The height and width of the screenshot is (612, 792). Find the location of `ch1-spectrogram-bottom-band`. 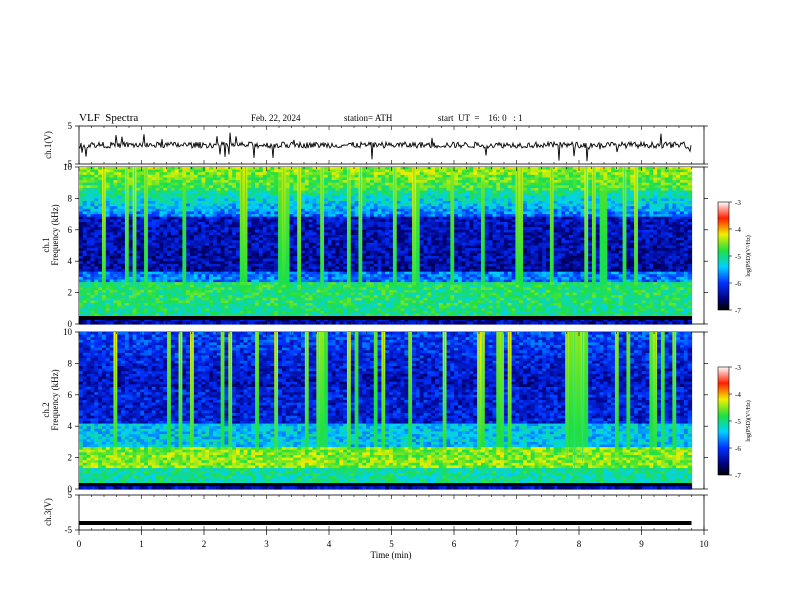

ch1-spectrogram-bottom-band is located at coordinates (385, 318).